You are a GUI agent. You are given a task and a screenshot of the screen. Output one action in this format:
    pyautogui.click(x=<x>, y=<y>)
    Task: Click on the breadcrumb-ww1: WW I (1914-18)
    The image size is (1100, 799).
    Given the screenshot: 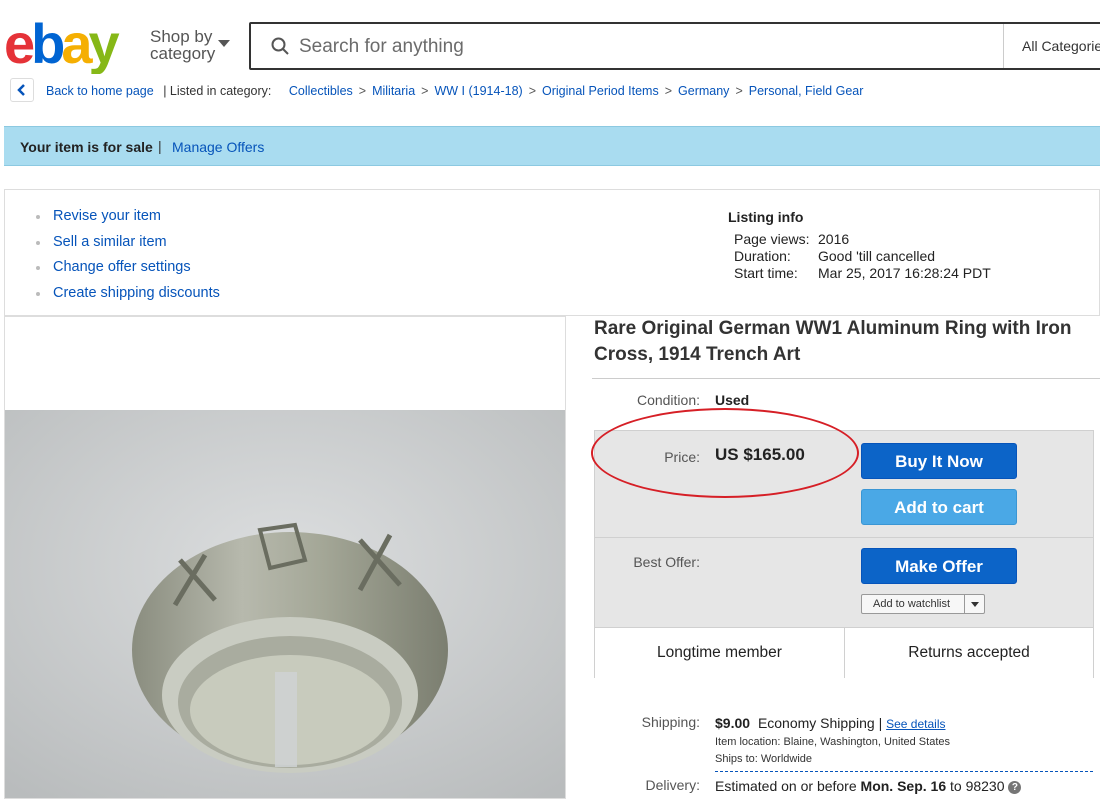 What is the action you would take?
    pyautogui.click(x=478, y=91)
    